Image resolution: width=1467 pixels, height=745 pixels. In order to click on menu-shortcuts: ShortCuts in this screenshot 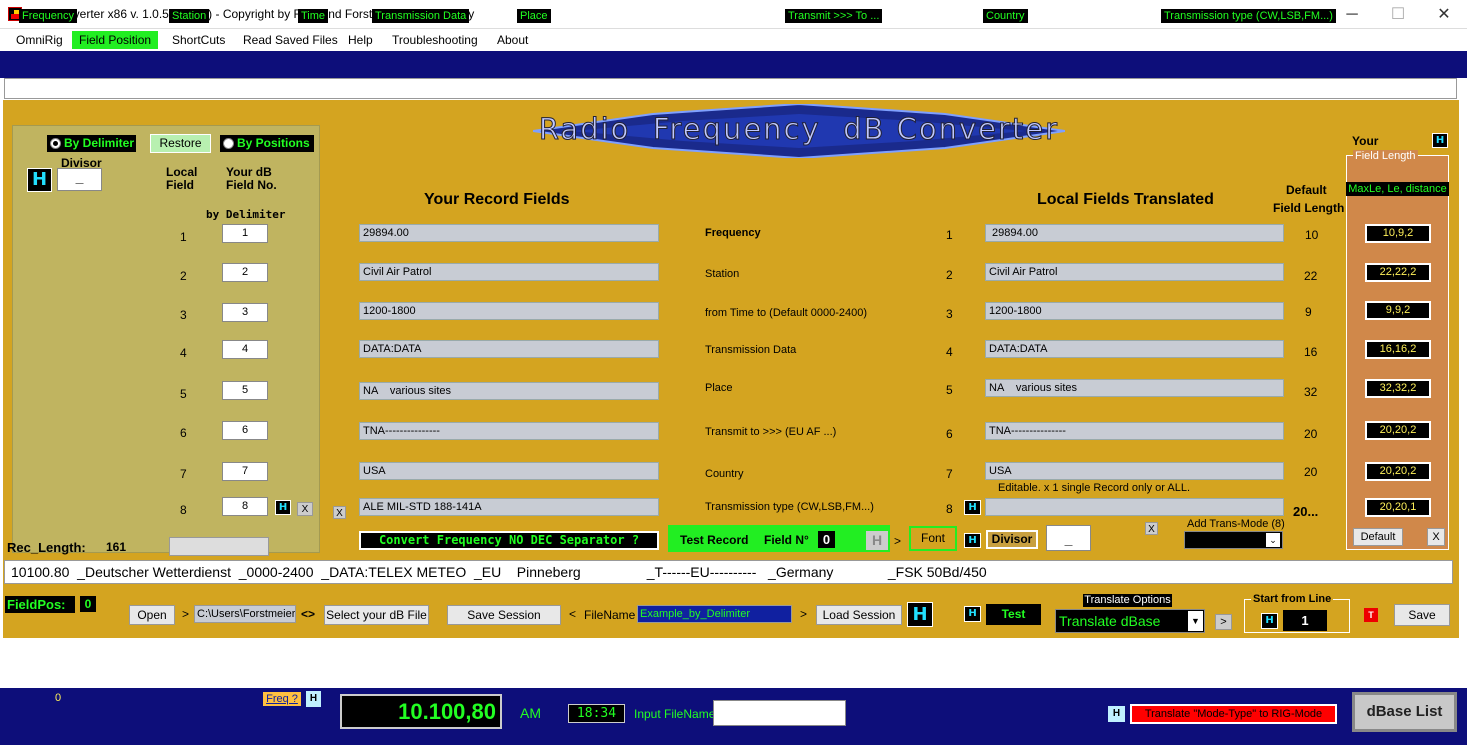, I will do `click(198, 40)`.